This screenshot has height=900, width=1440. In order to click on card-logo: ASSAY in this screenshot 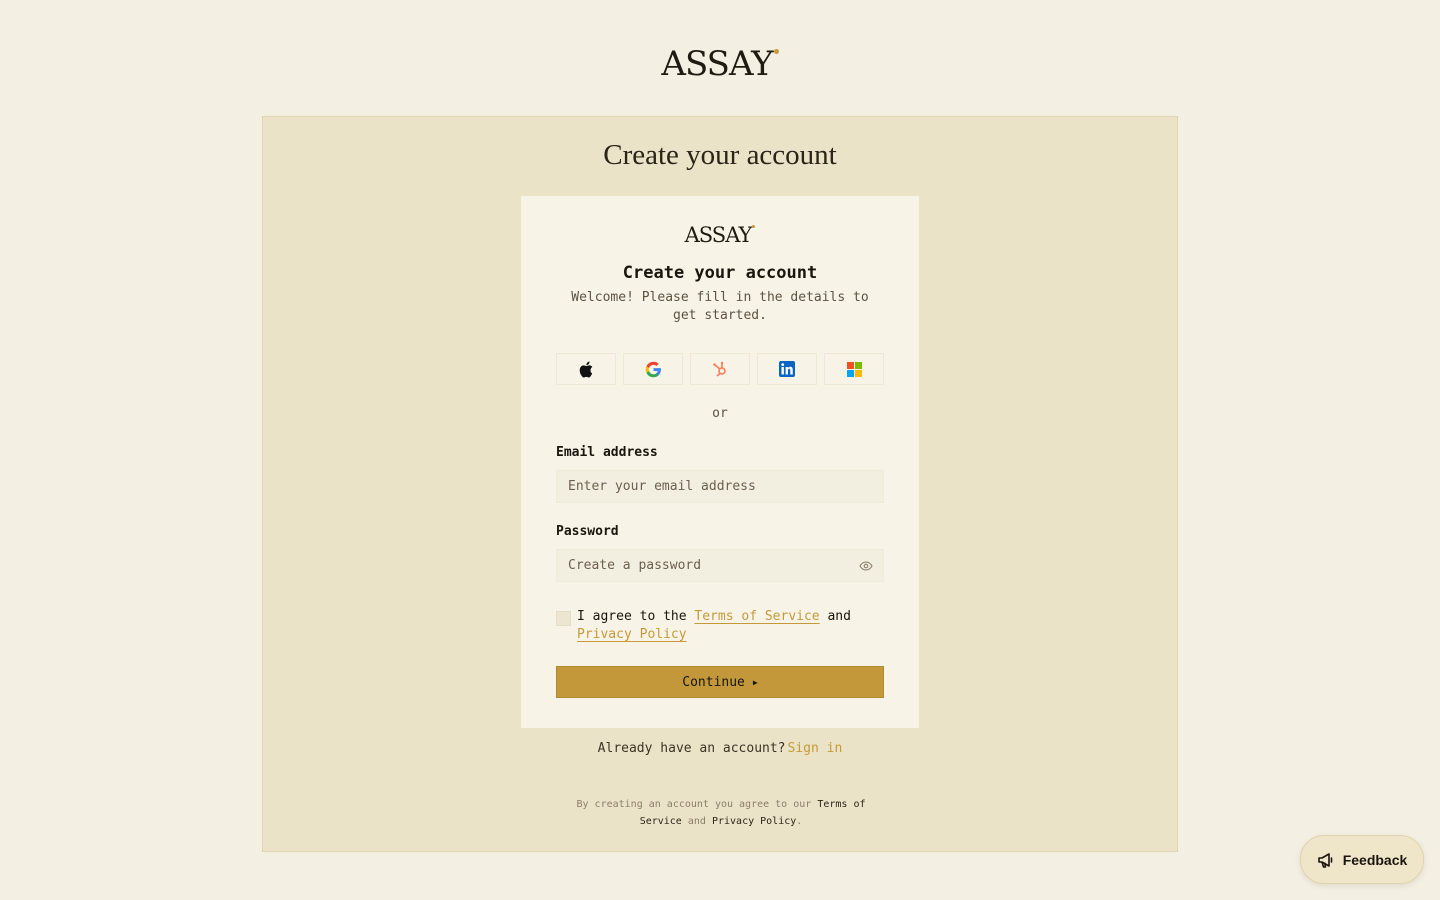, I will do `click(720, 235)`.